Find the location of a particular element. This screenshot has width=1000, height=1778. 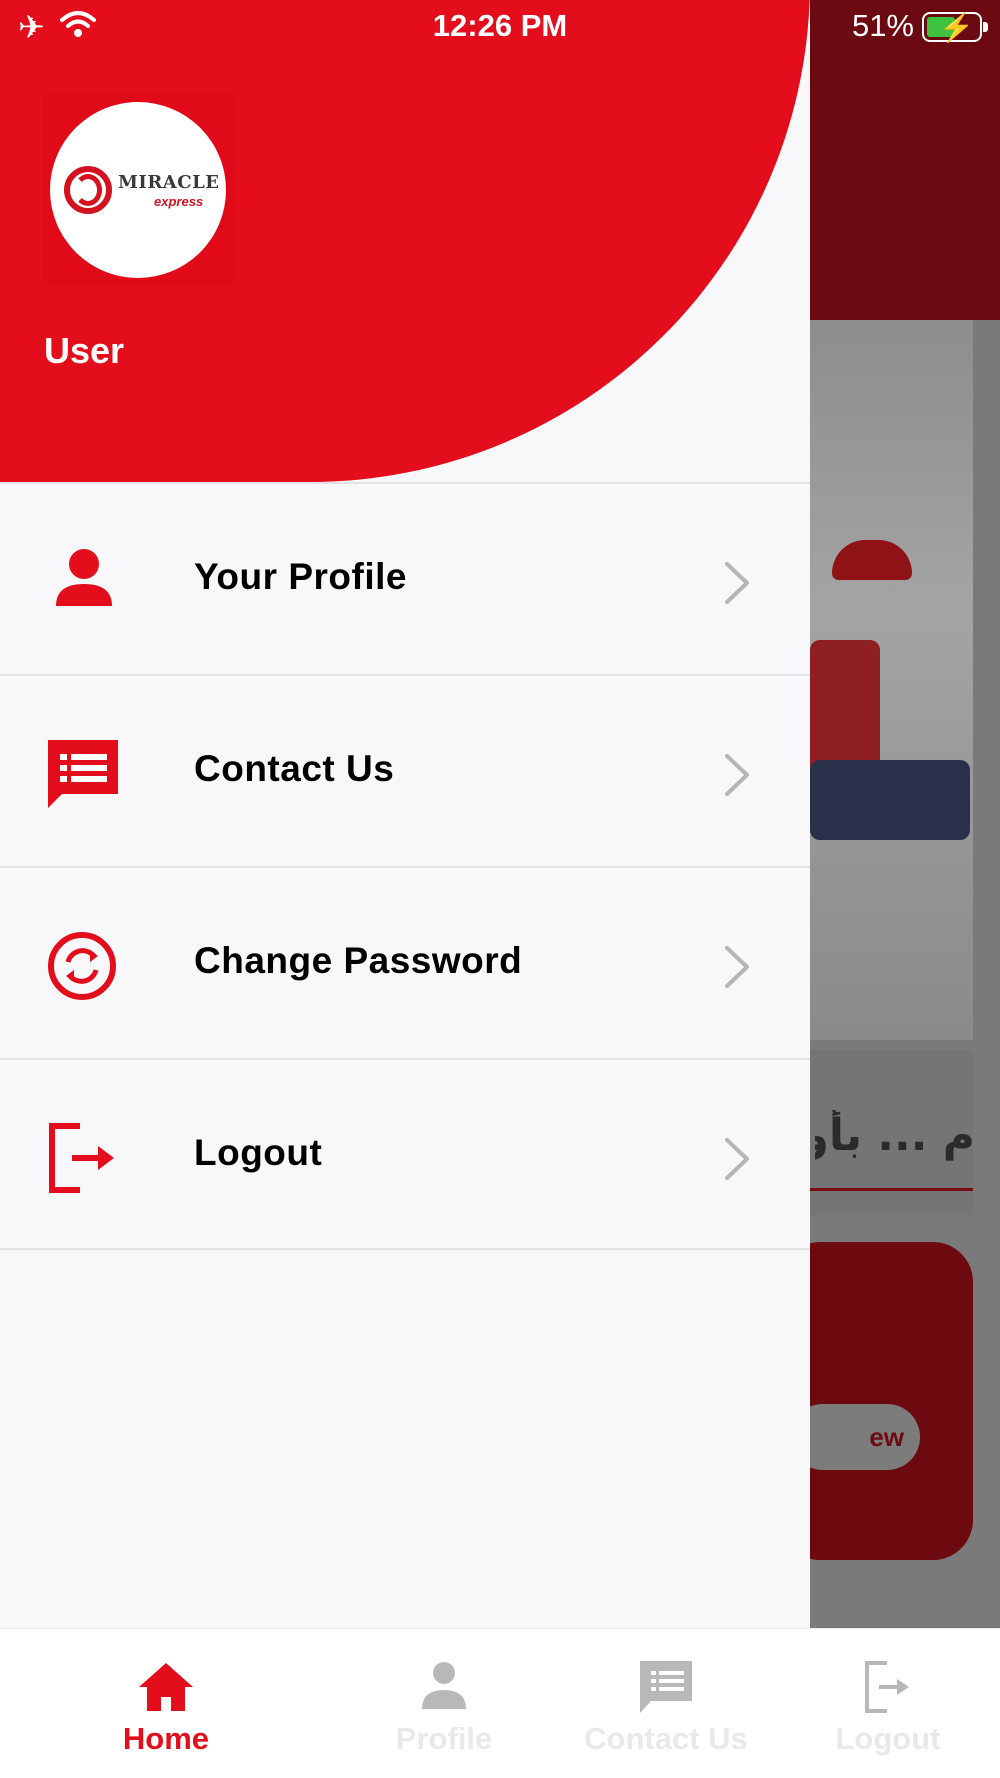

battery-percent: 51% is located at coordinates (882, 25).